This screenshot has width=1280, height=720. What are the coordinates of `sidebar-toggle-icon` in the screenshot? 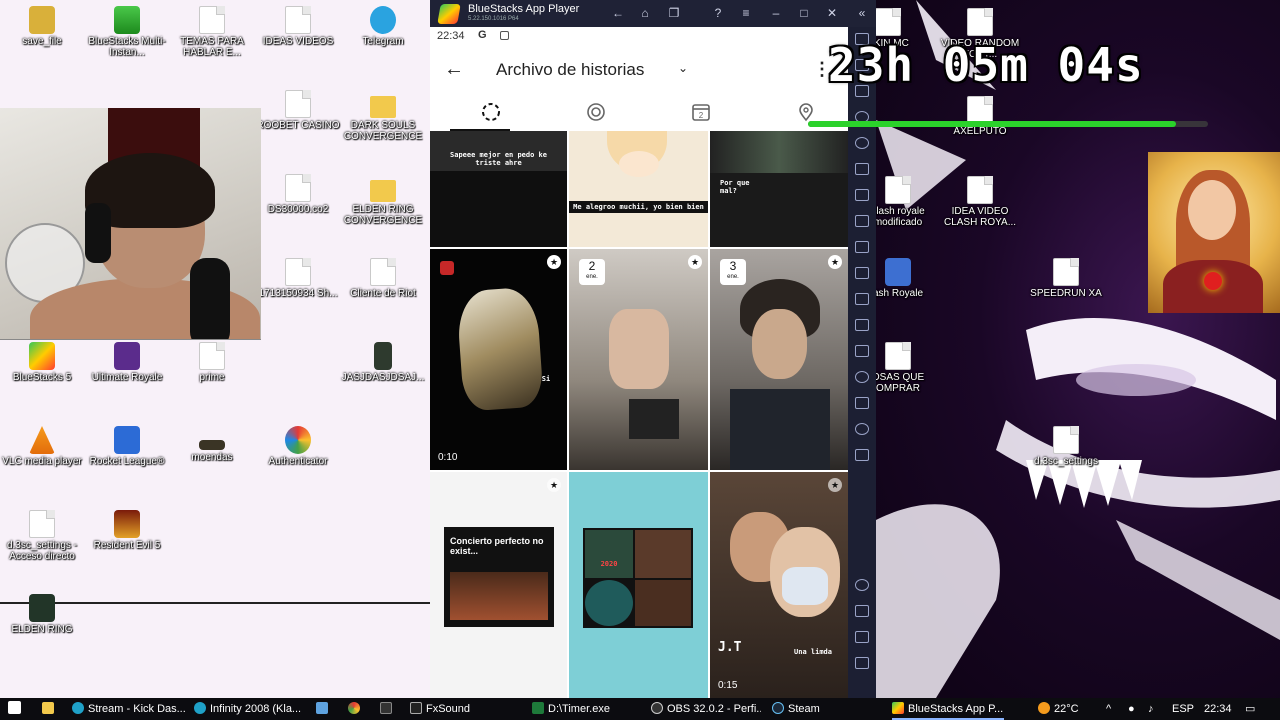 It's located at (862, 455).